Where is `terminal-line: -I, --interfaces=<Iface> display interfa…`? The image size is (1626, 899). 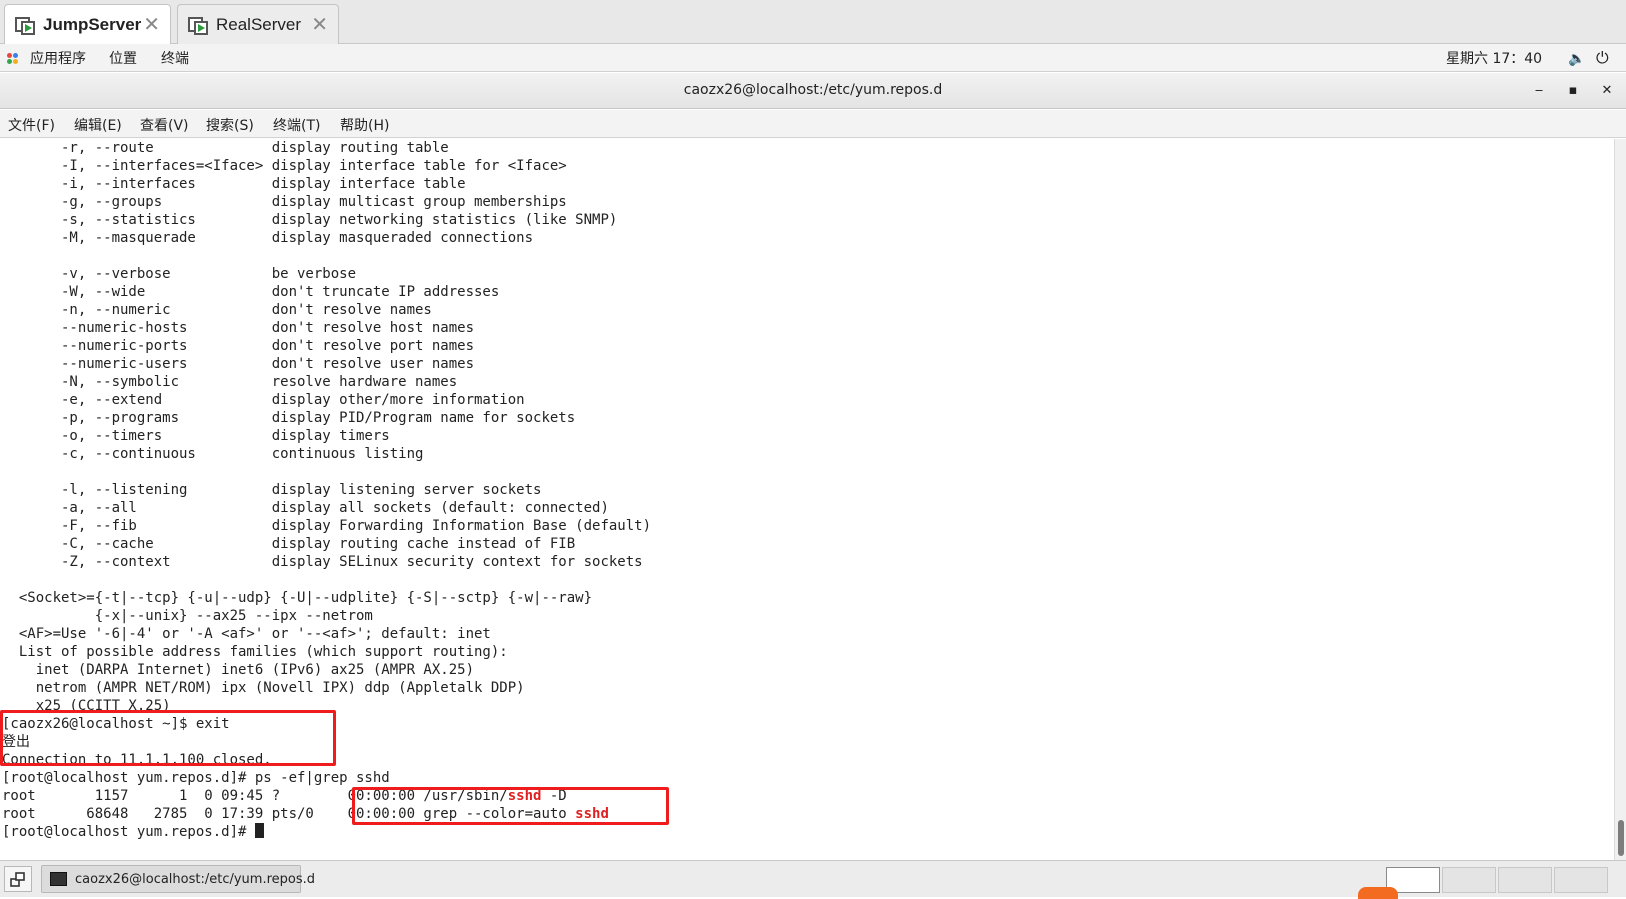 terminal-line: -I, --interfaces=<Iface> display interfa… is located at coordinates (284, 166).